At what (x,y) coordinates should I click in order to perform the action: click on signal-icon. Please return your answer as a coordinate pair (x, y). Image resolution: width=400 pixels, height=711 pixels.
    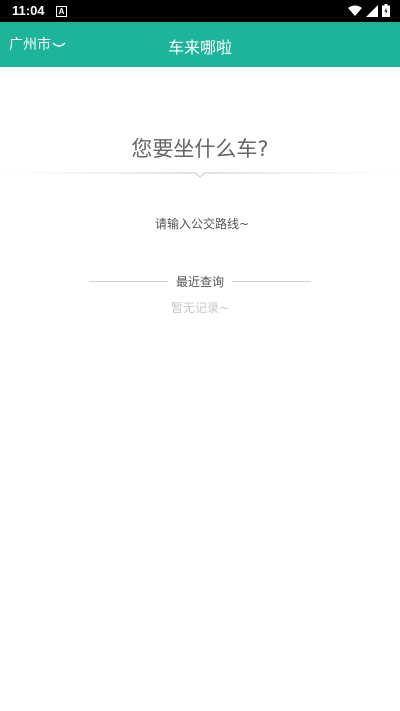
    Looking at the image, I should click on (372, 10).